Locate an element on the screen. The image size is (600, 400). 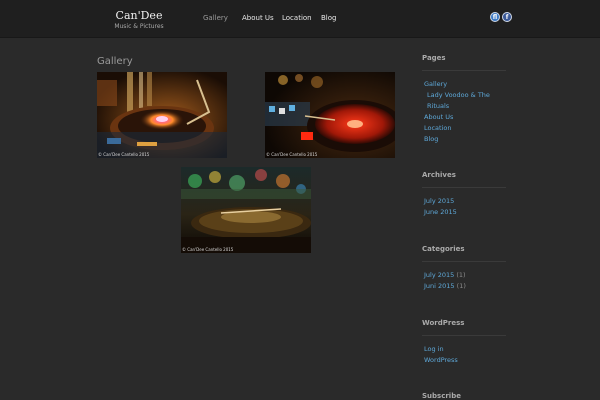
category-item: July 2015 (1) is located at coordinates (445, 275).